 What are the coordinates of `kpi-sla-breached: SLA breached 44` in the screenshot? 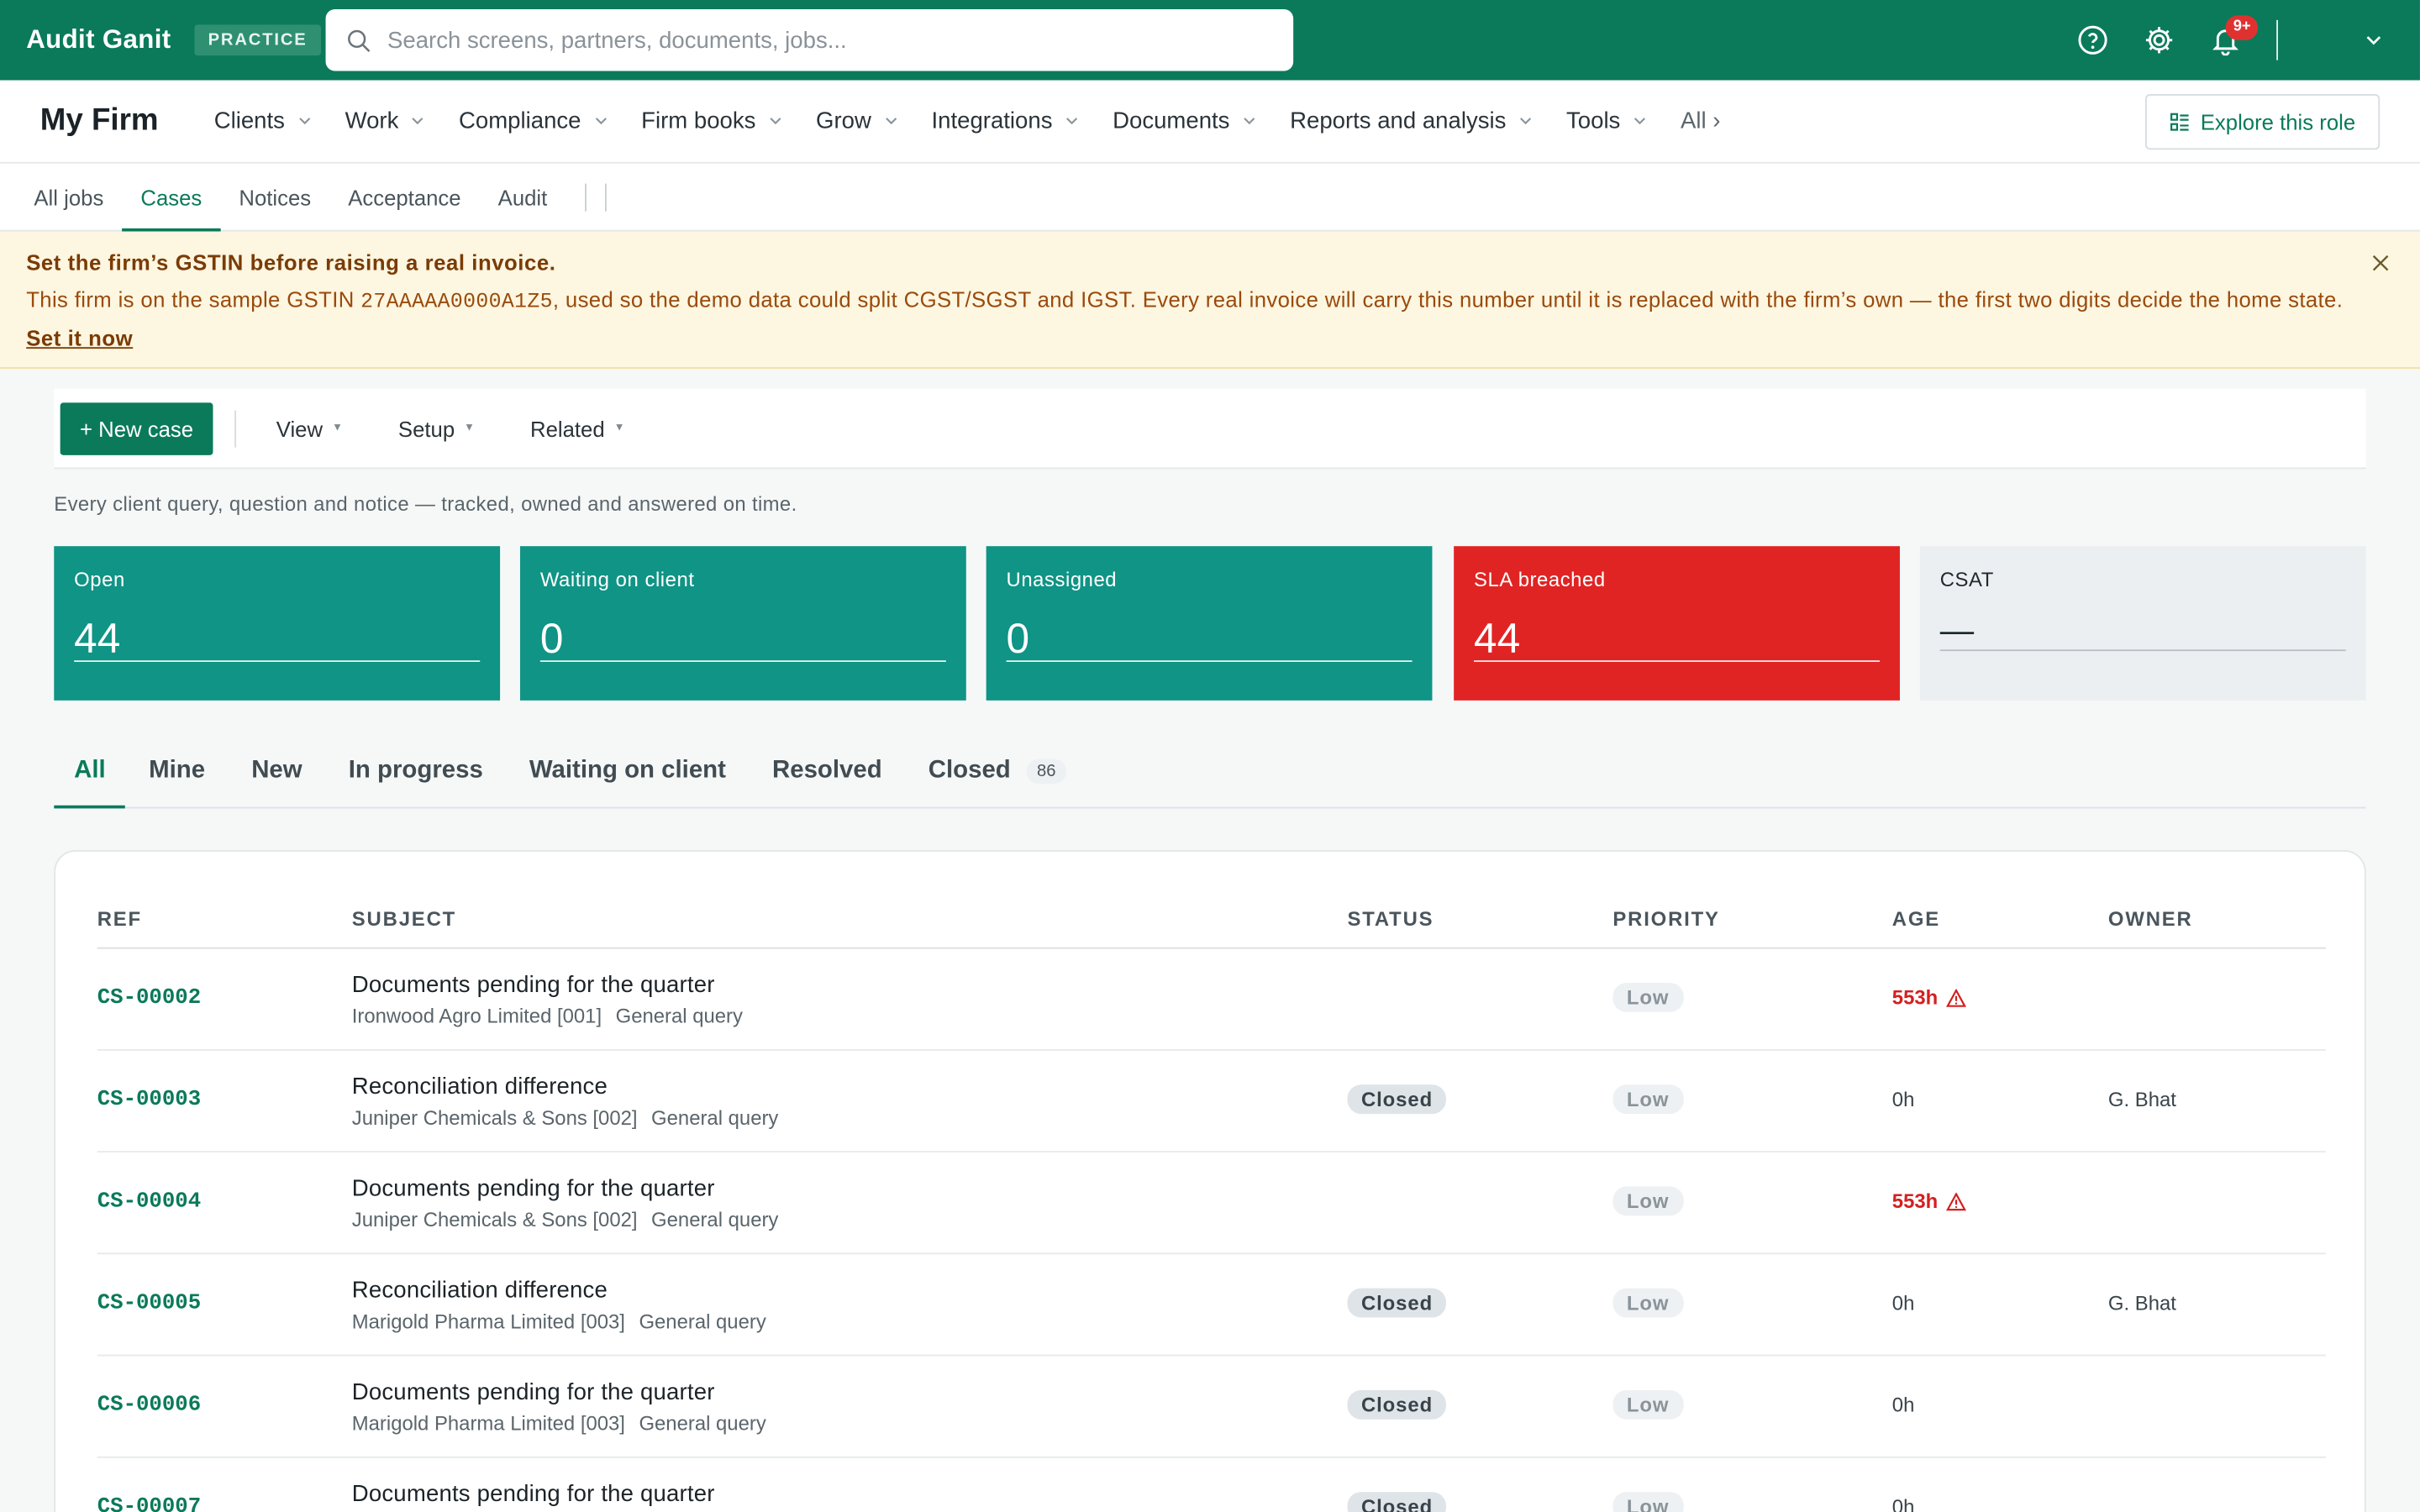 It's located at (1677, 623).